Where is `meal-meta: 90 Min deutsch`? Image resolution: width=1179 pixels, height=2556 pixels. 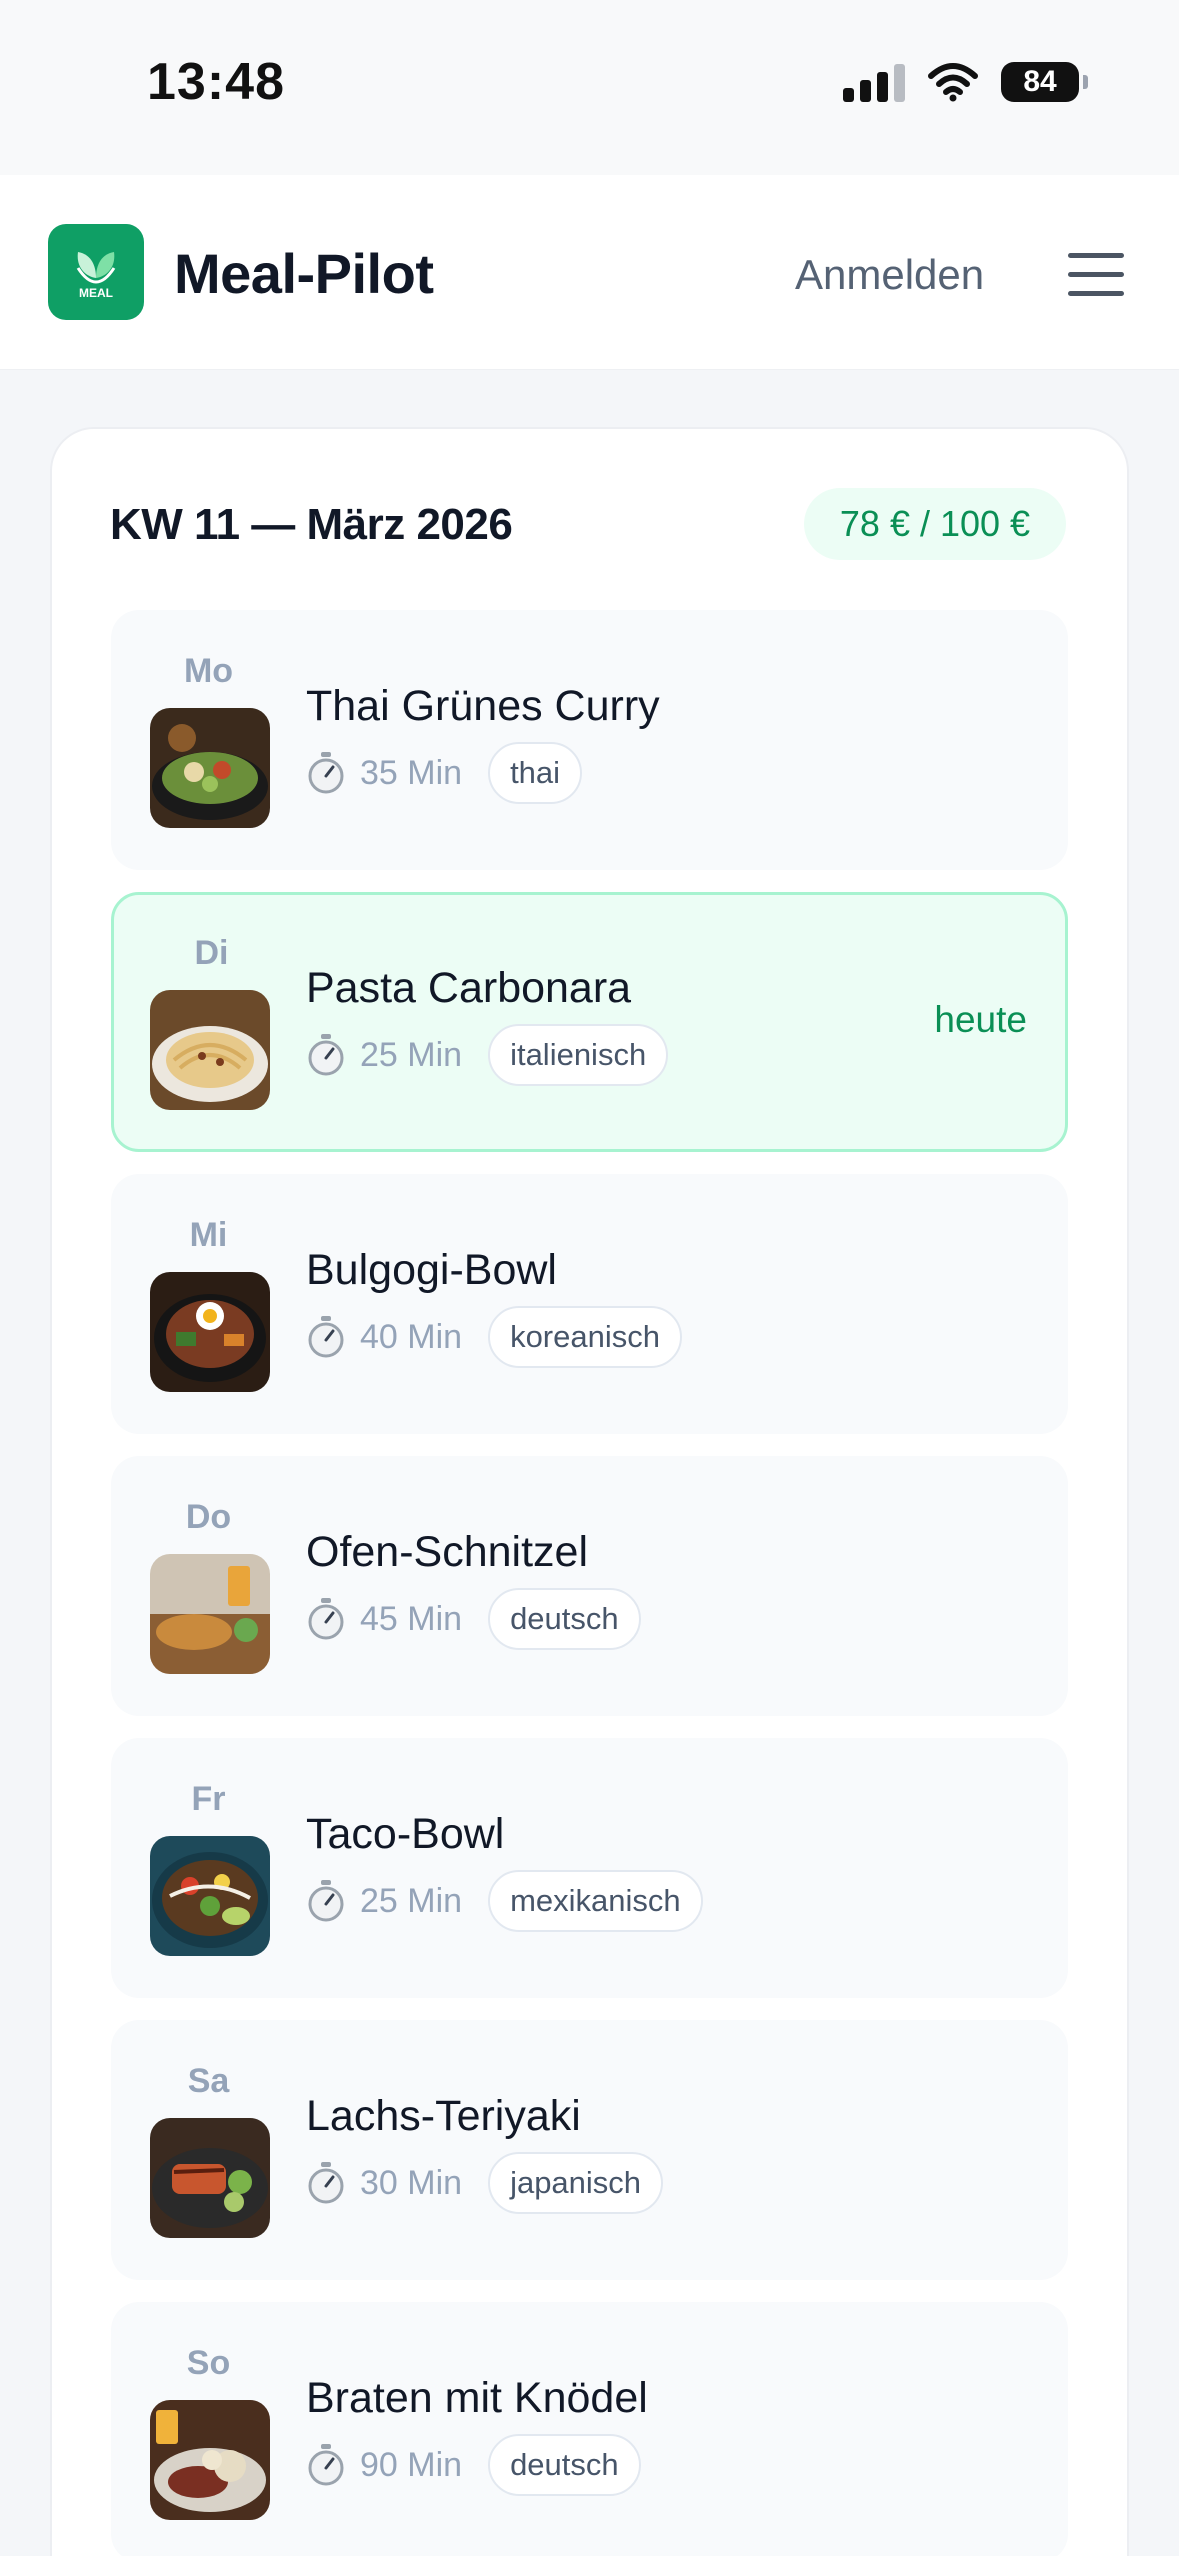 meal-meta: 90 Min deutsch is located at coordinates (473, 2465).